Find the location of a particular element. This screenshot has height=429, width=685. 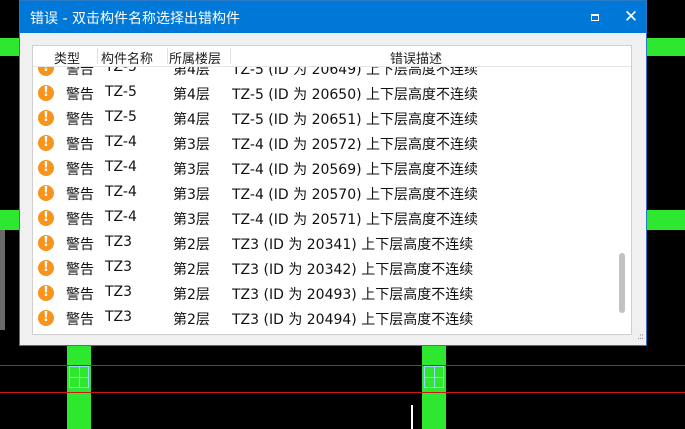

table-row: ! 警告 TZ-4 第3层 TZ-4 (ID 为 20572) 上下层高度不连续 is located at coordinates (323, 143).